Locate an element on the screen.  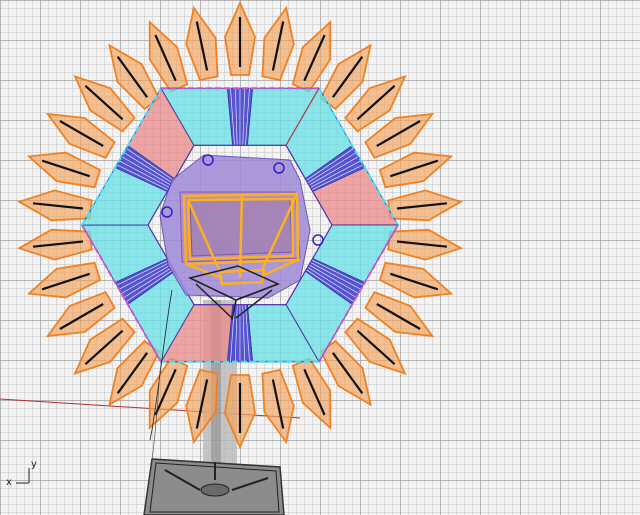
bolt-hole-icon is located at coordinates (318, 240).